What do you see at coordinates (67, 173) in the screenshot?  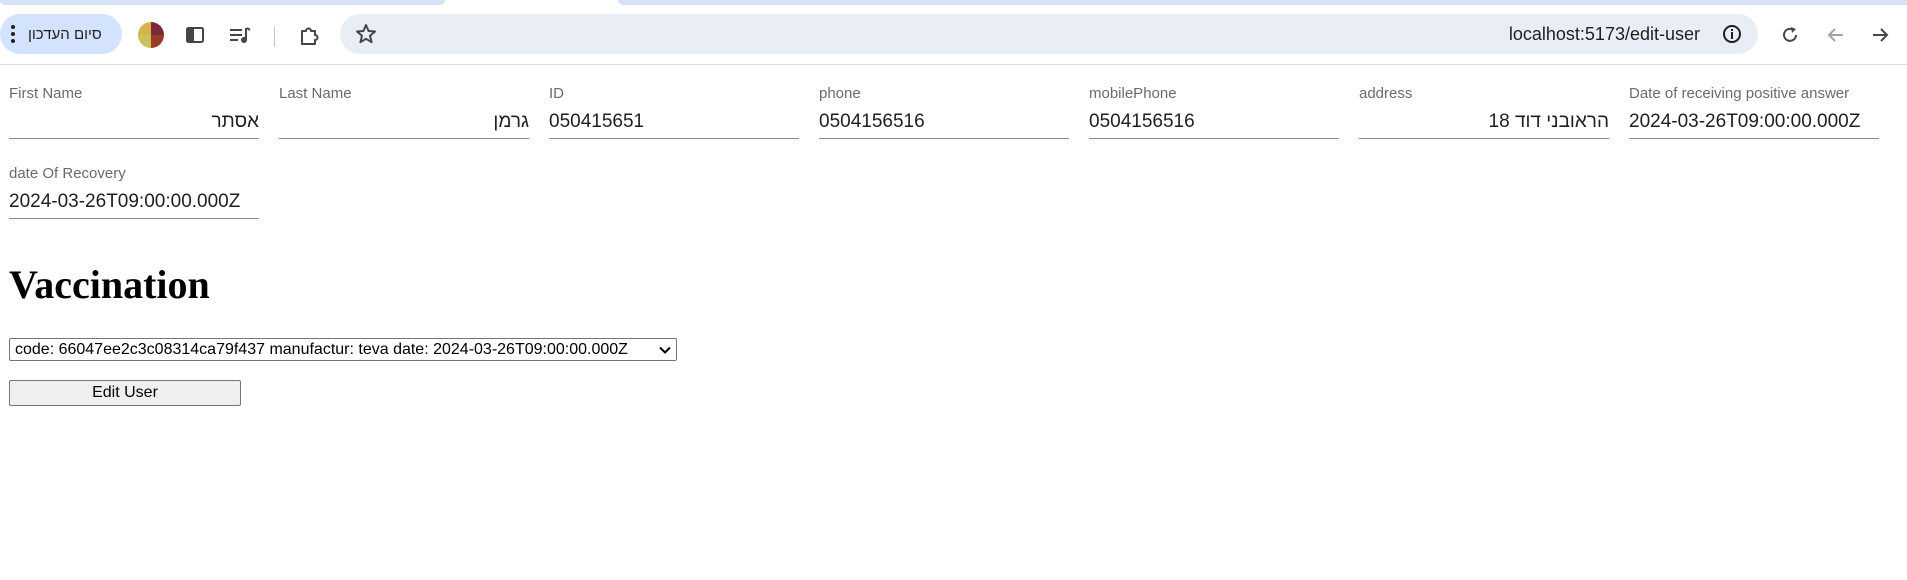 I see `field-label: date Of Recovery` at bounding box center [67, 173].